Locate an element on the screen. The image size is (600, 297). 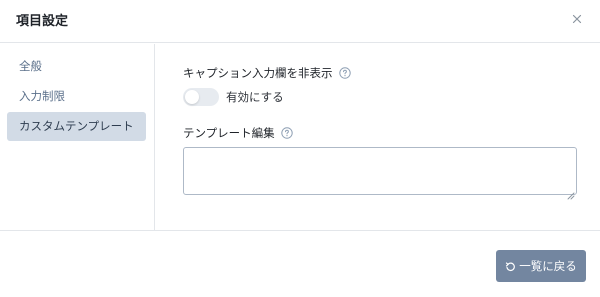
template-textarea is located at coordinates (380, 171).